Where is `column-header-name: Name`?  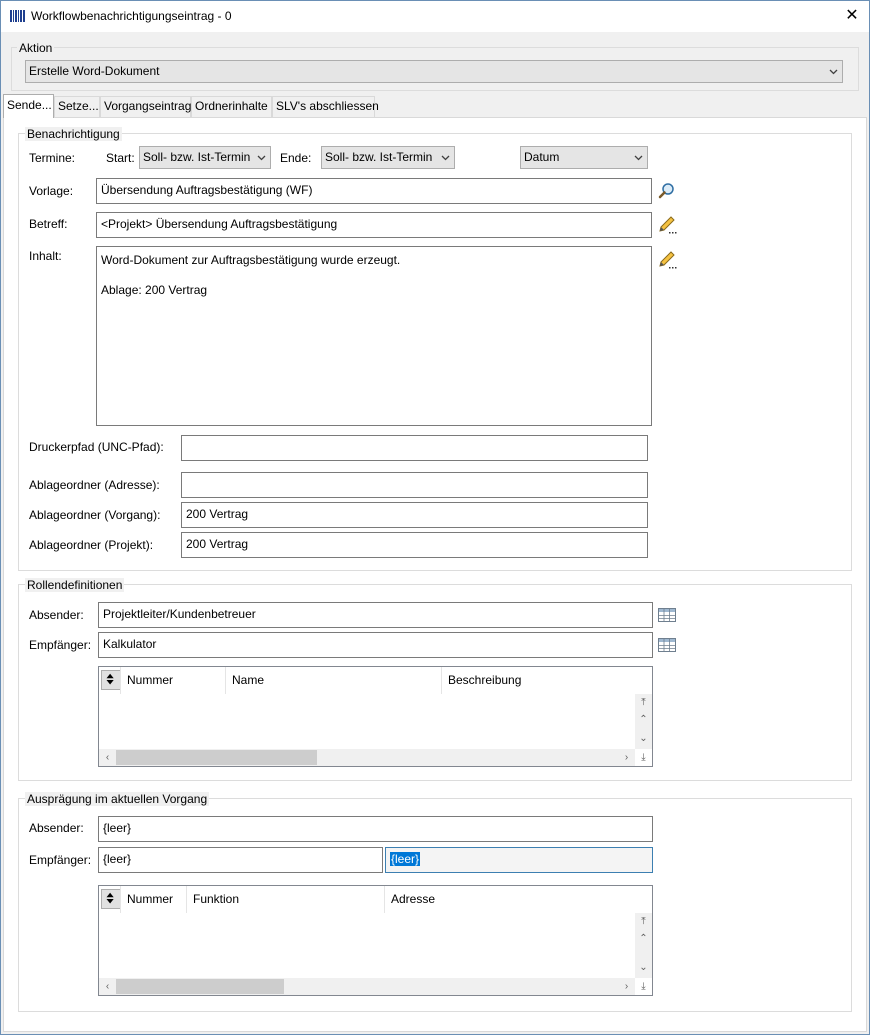
column-header-name: Name is located at coordinates (333, 680).